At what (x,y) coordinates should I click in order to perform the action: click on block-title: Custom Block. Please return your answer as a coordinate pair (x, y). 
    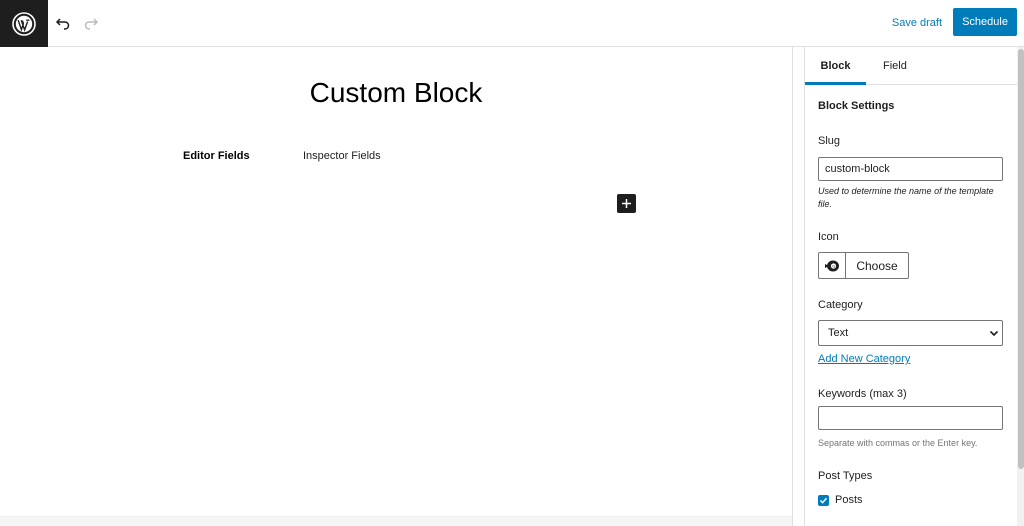
    Looking at the image, I should click on (396, 93).